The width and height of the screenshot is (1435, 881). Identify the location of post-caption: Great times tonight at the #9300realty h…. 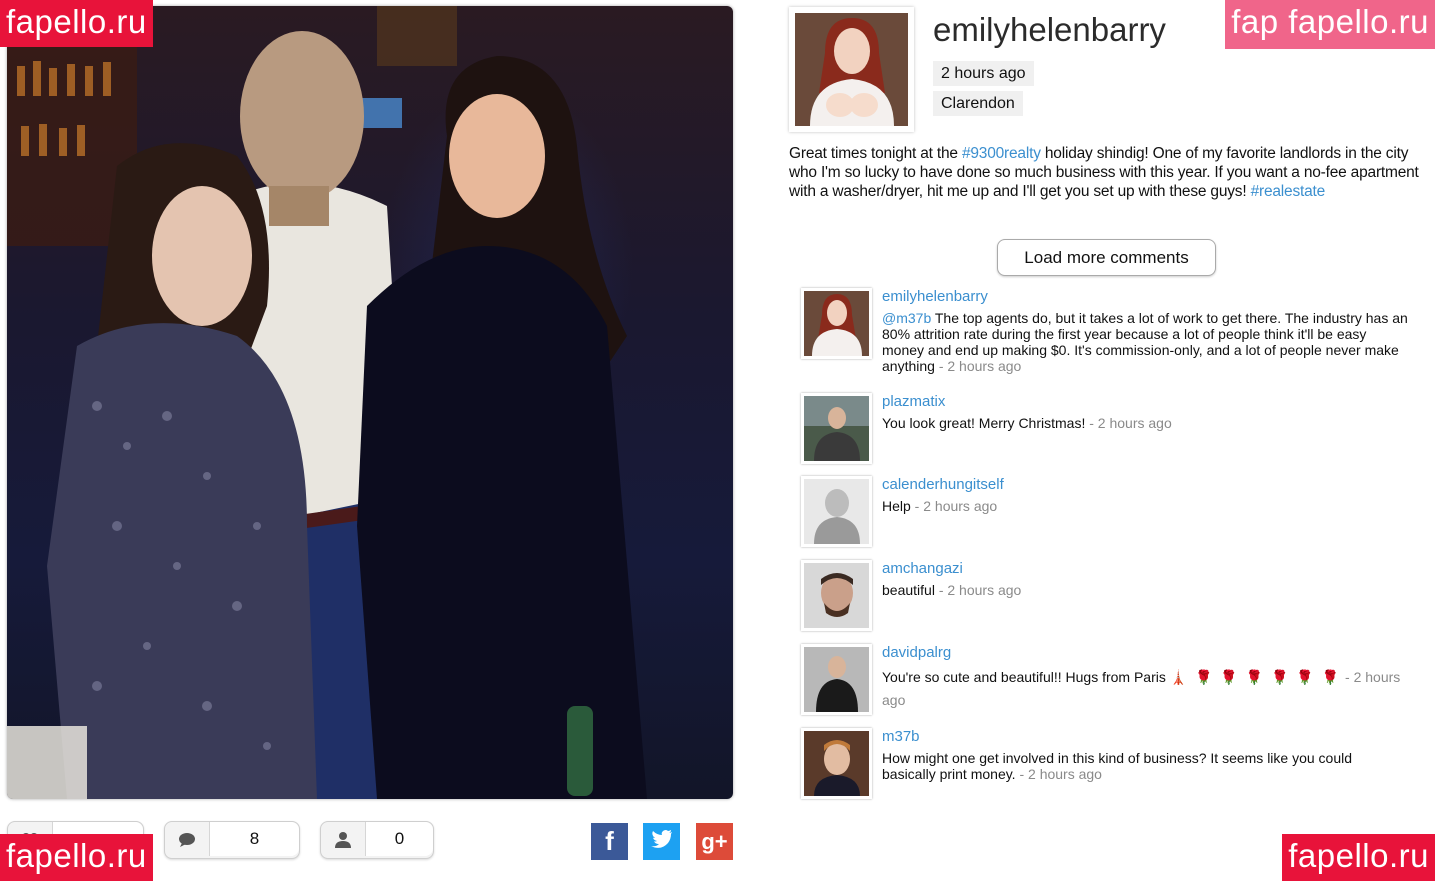
(1104, 172).